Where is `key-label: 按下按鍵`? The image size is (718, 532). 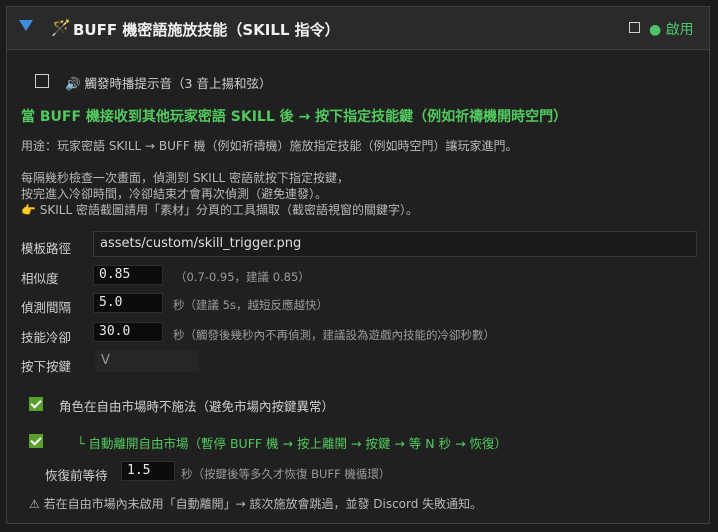 key-label: 按下按鍵 is located at coordinates (46, 366).